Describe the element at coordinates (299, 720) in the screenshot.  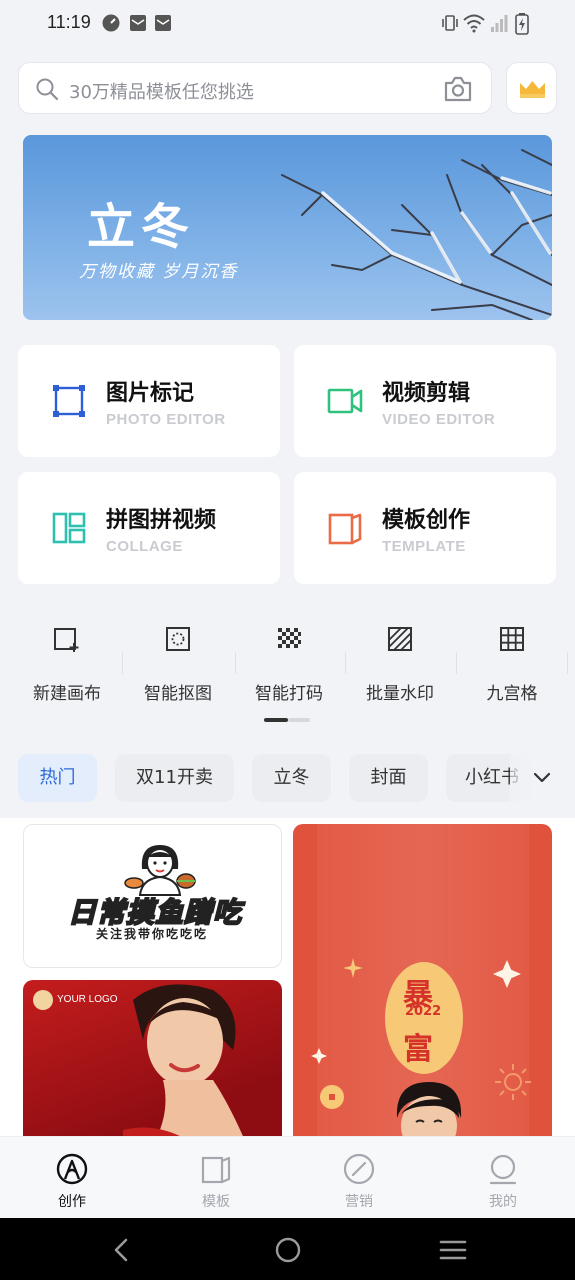
I see `page-indicator-inactive` at that location.